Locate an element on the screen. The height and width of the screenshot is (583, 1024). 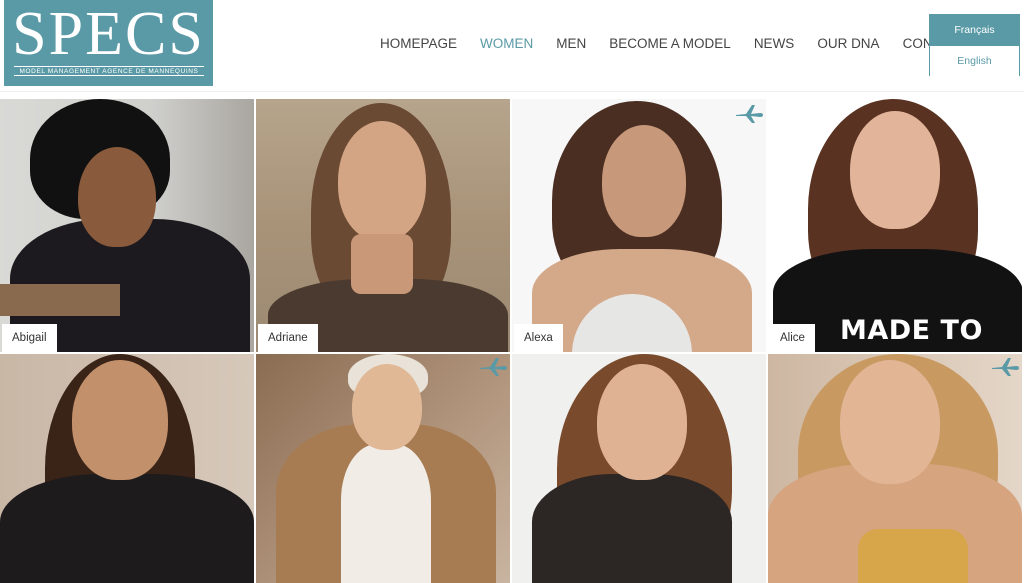
logo-tagline: MODEL MANAGEMENT AGENCE DE MANNEQUINS is located at coordinates (109, 71).